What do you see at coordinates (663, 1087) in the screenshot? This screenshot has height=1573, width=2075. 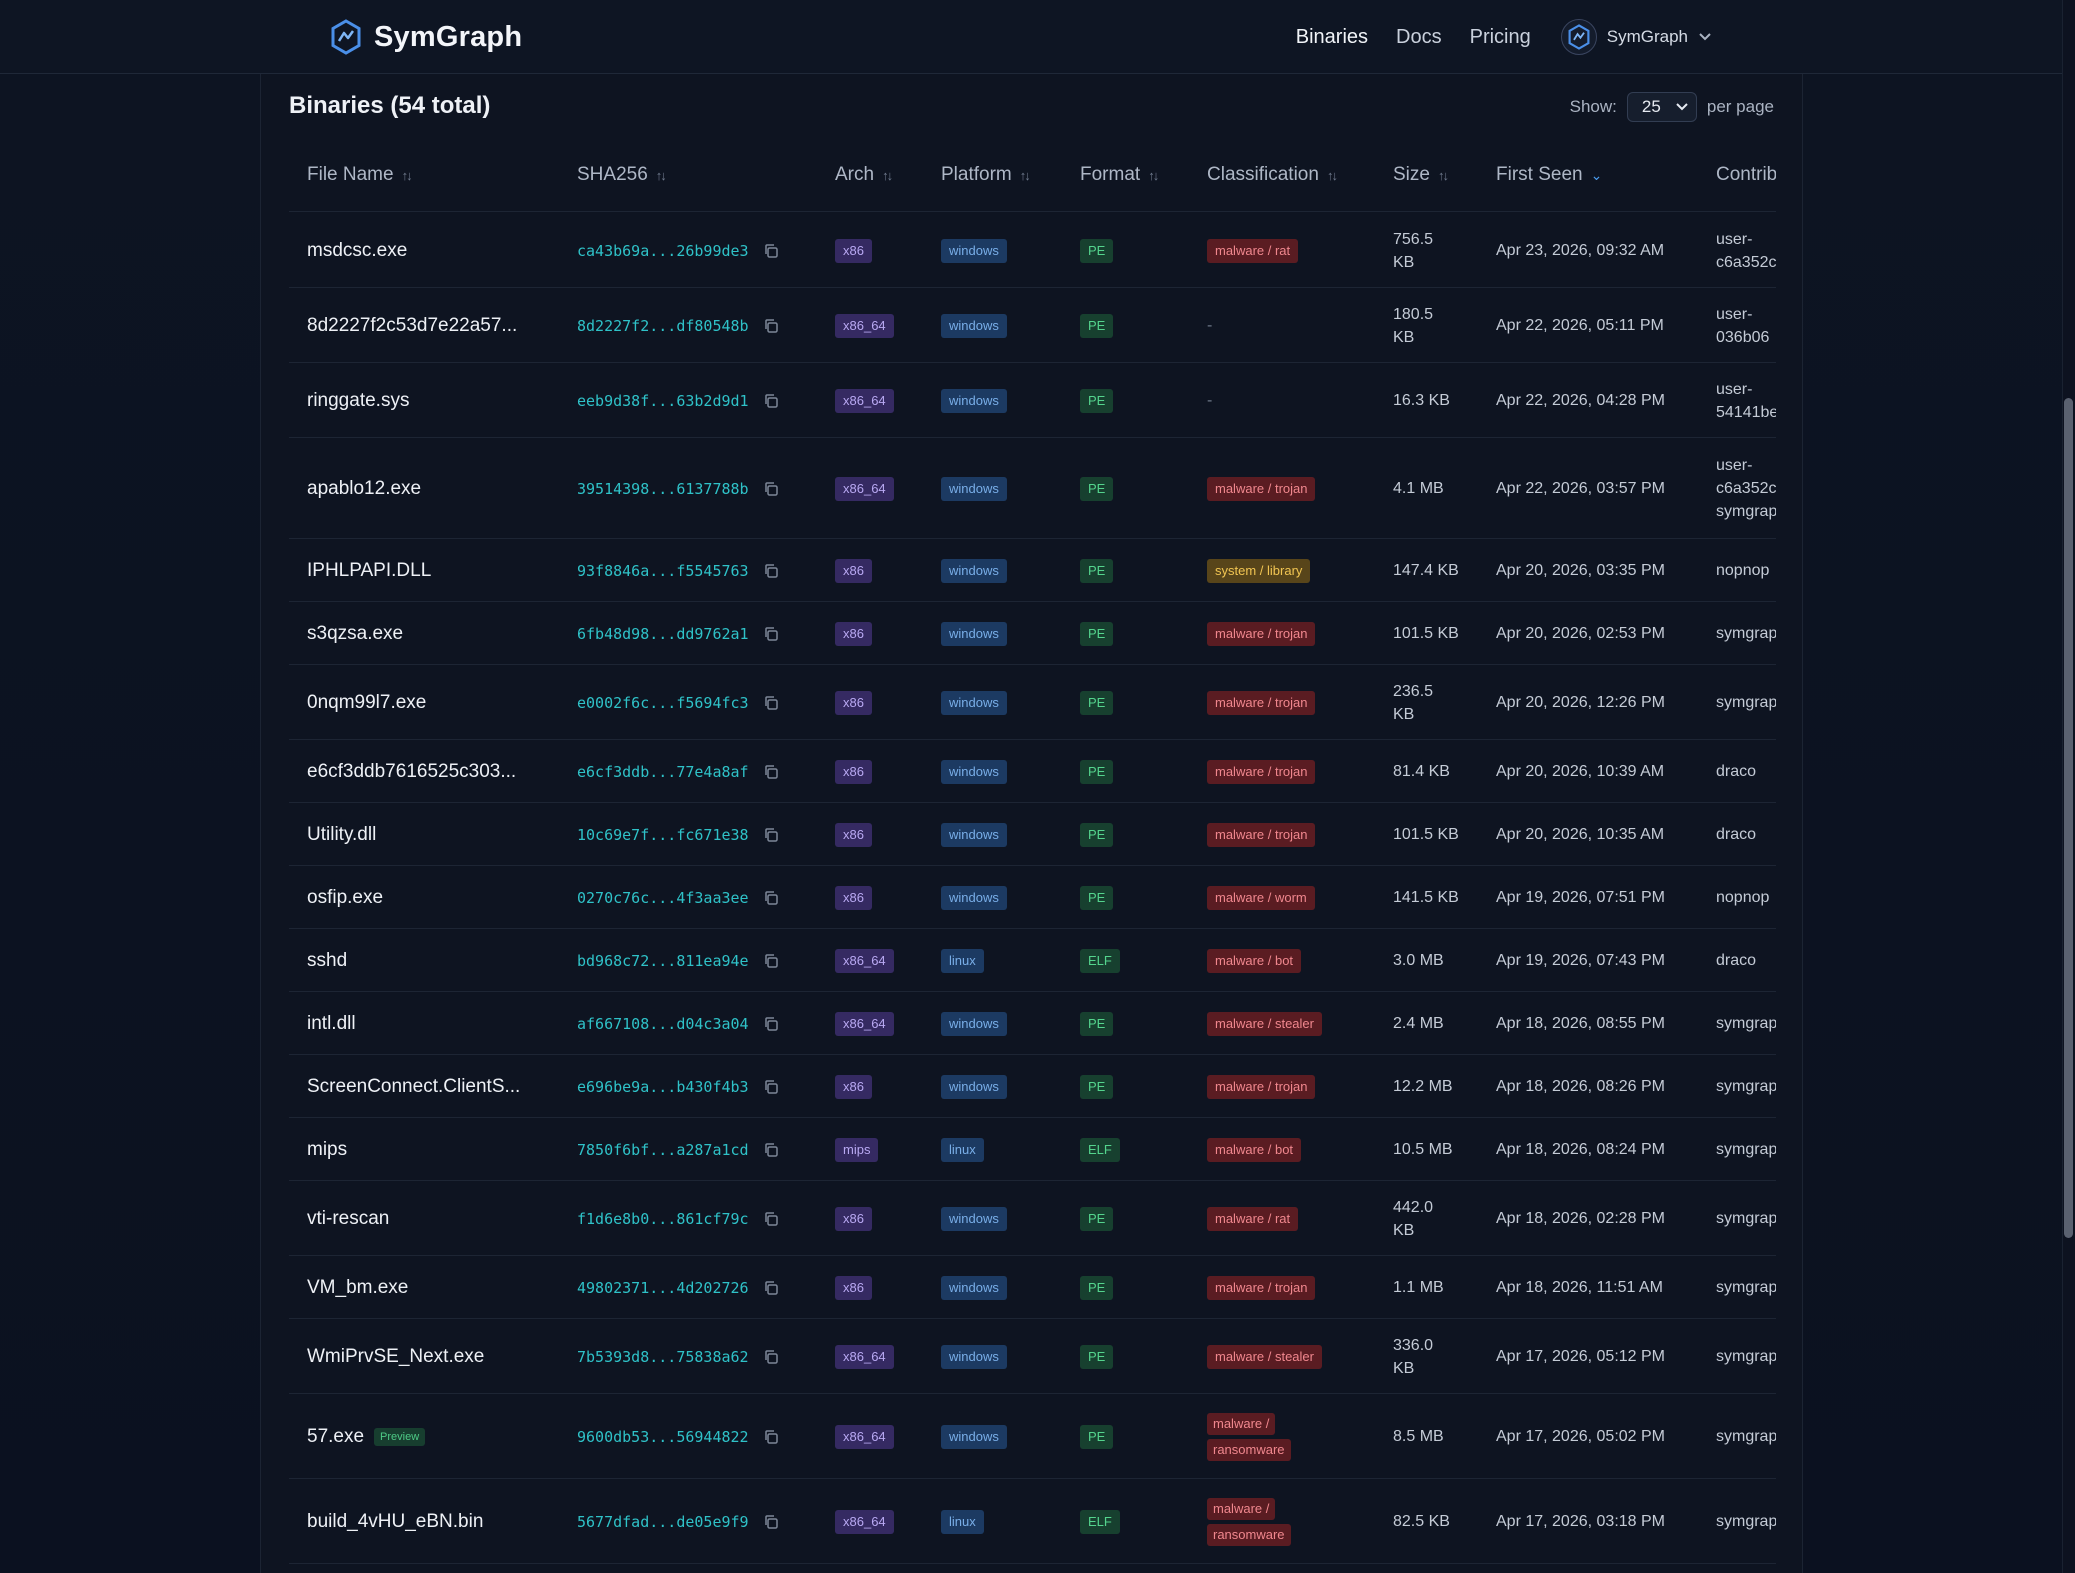 I see `sha256-value: e696be9a...b430f4b3` at bounding box center [663, 1087].